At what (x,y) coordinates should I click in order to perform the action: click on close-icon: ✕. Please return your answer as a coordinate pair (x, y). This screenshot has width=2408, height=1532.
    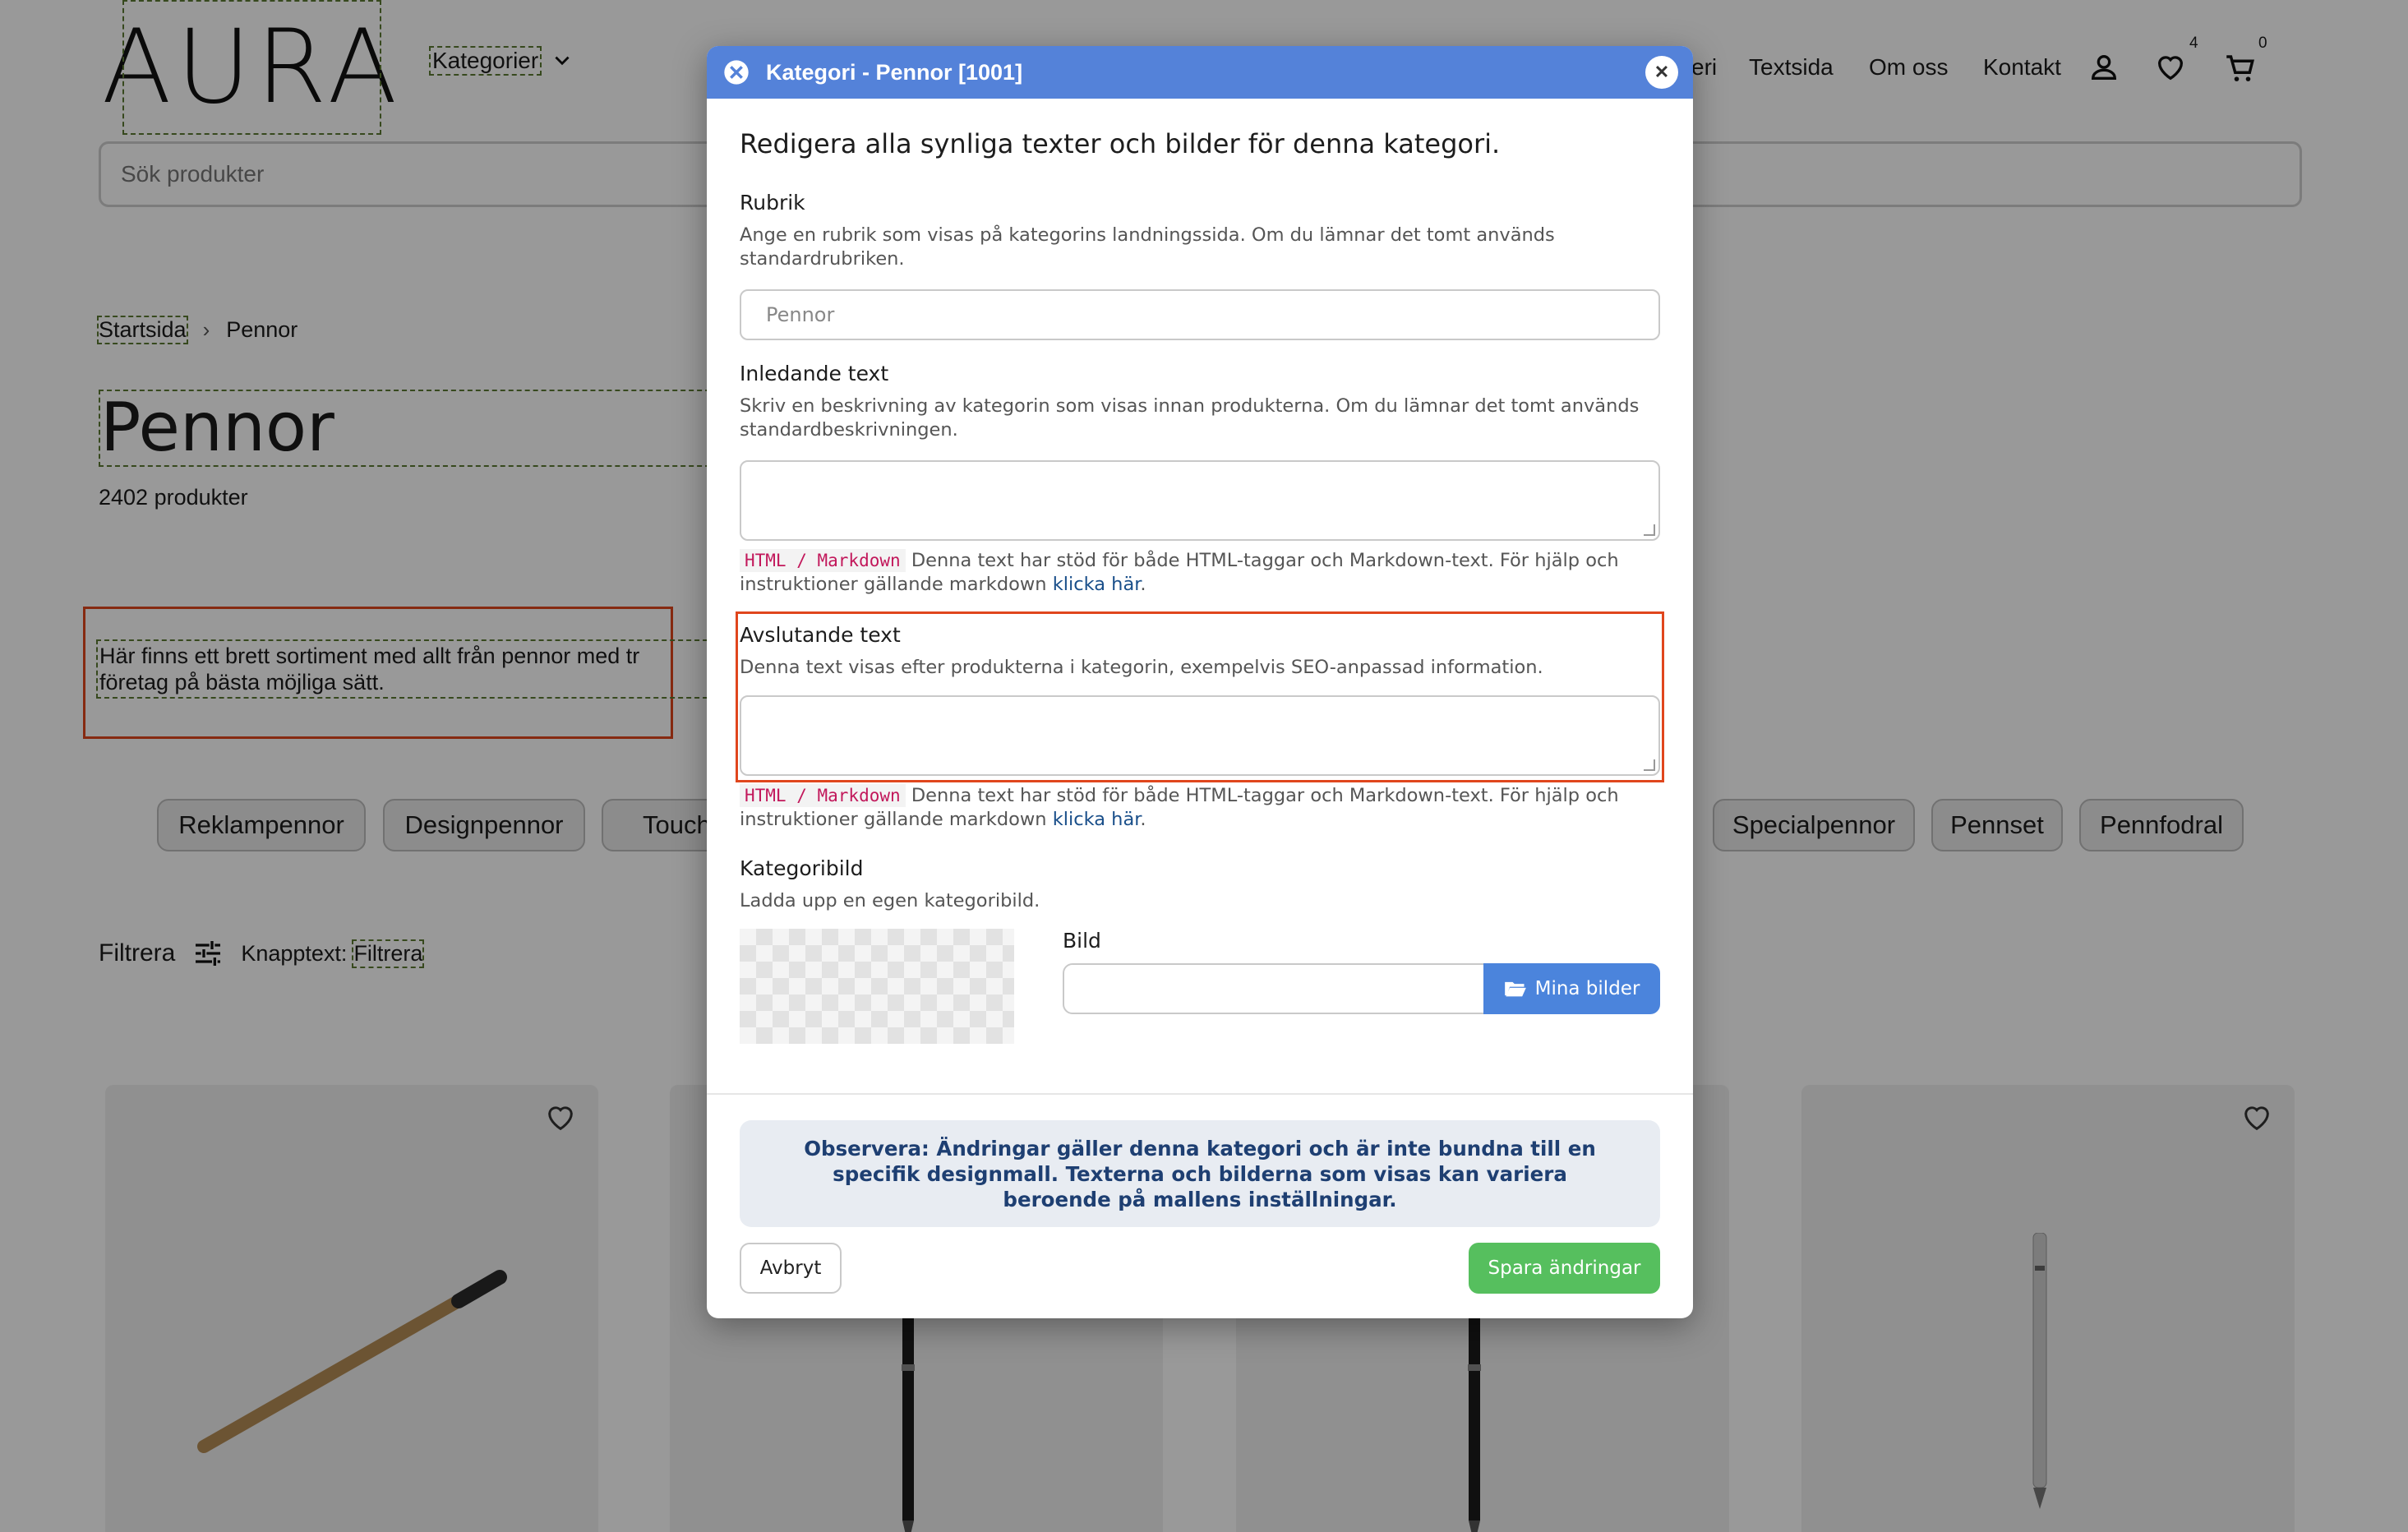
    Looking at the image, I should click on (1662, 72).